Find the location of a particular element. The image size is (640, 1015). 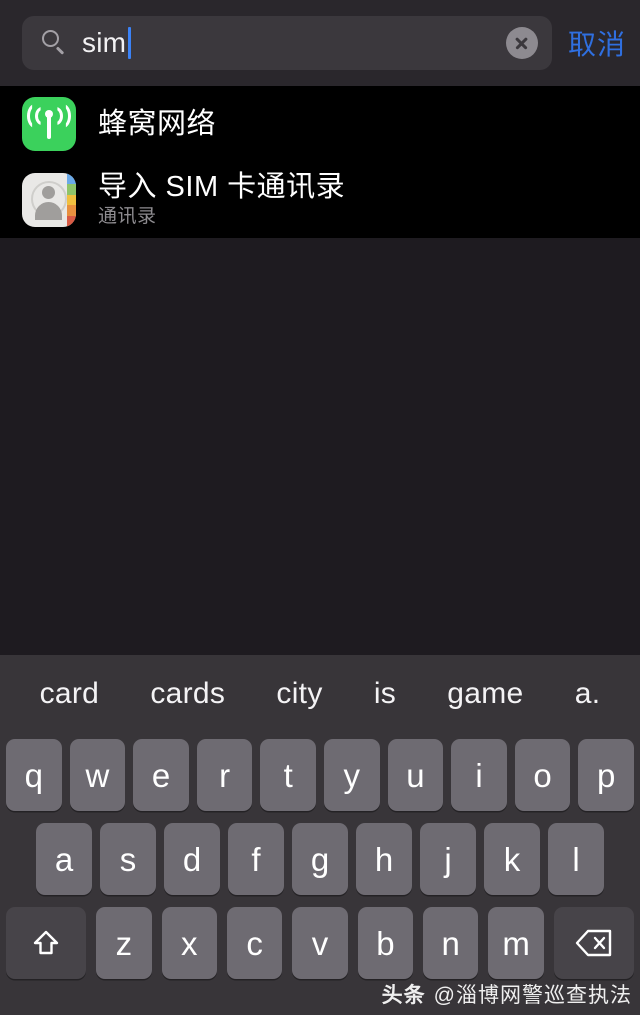

key-v: v is located at coordinates (320, 943).